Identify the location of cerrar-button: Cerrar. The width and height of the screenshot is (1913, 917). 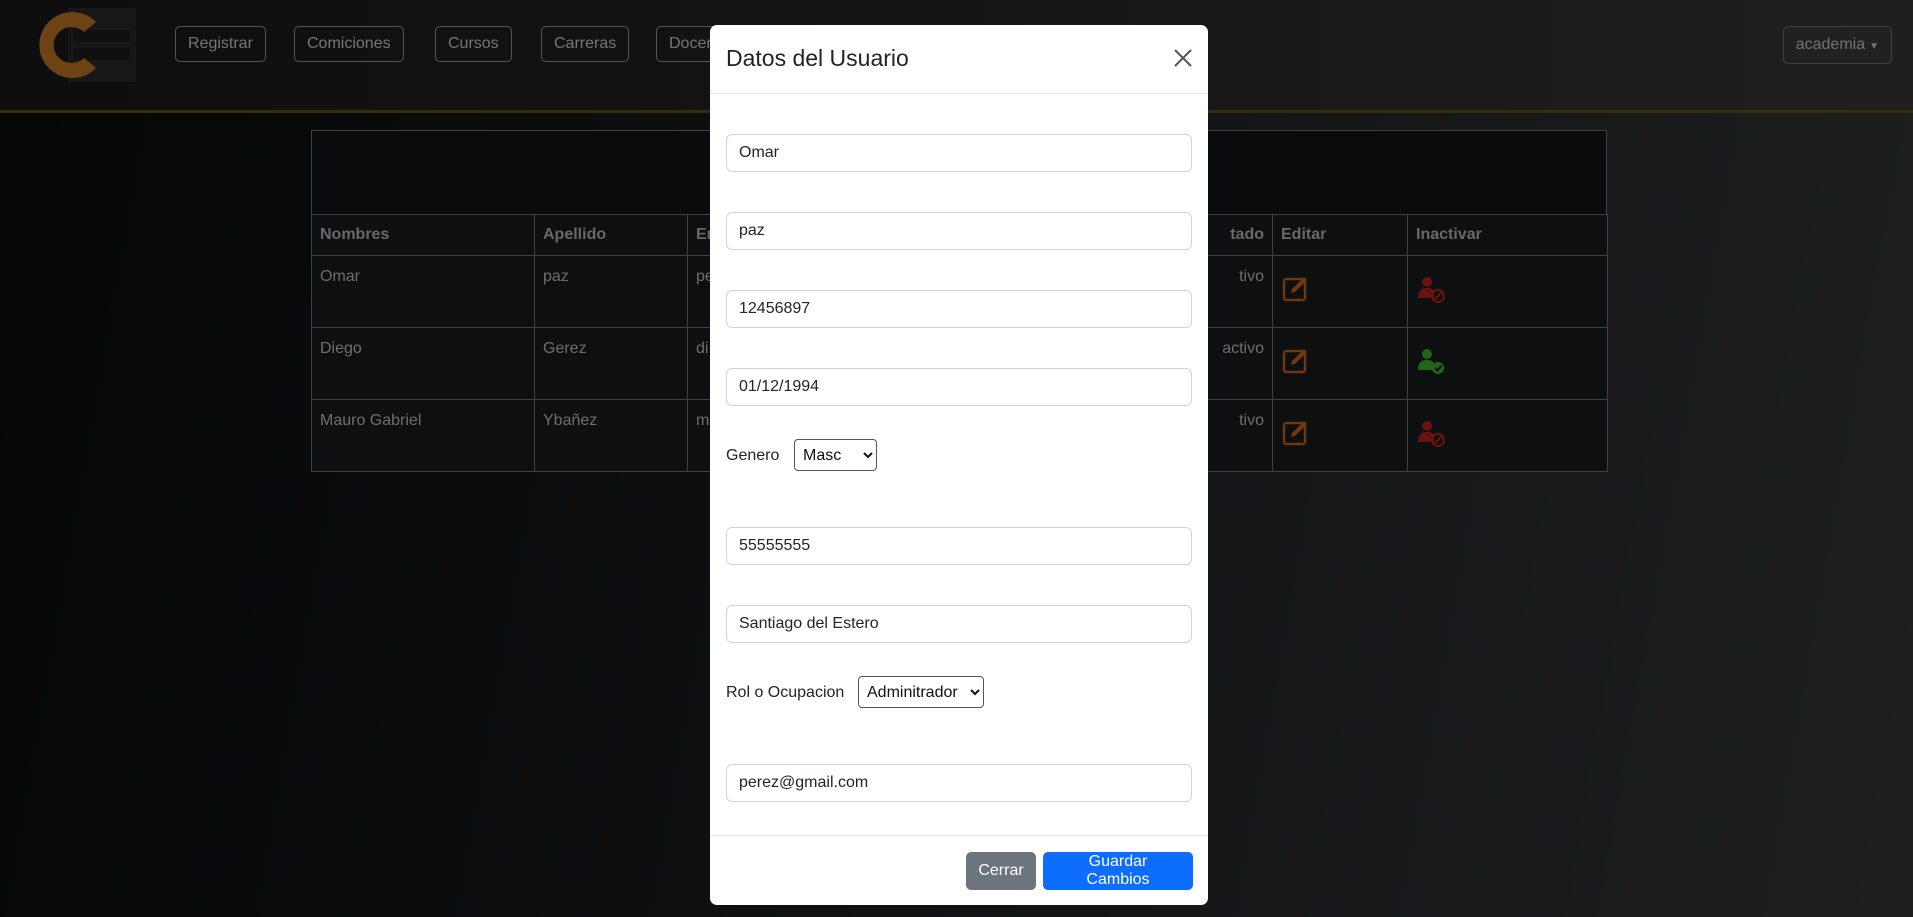
(1001, 871).